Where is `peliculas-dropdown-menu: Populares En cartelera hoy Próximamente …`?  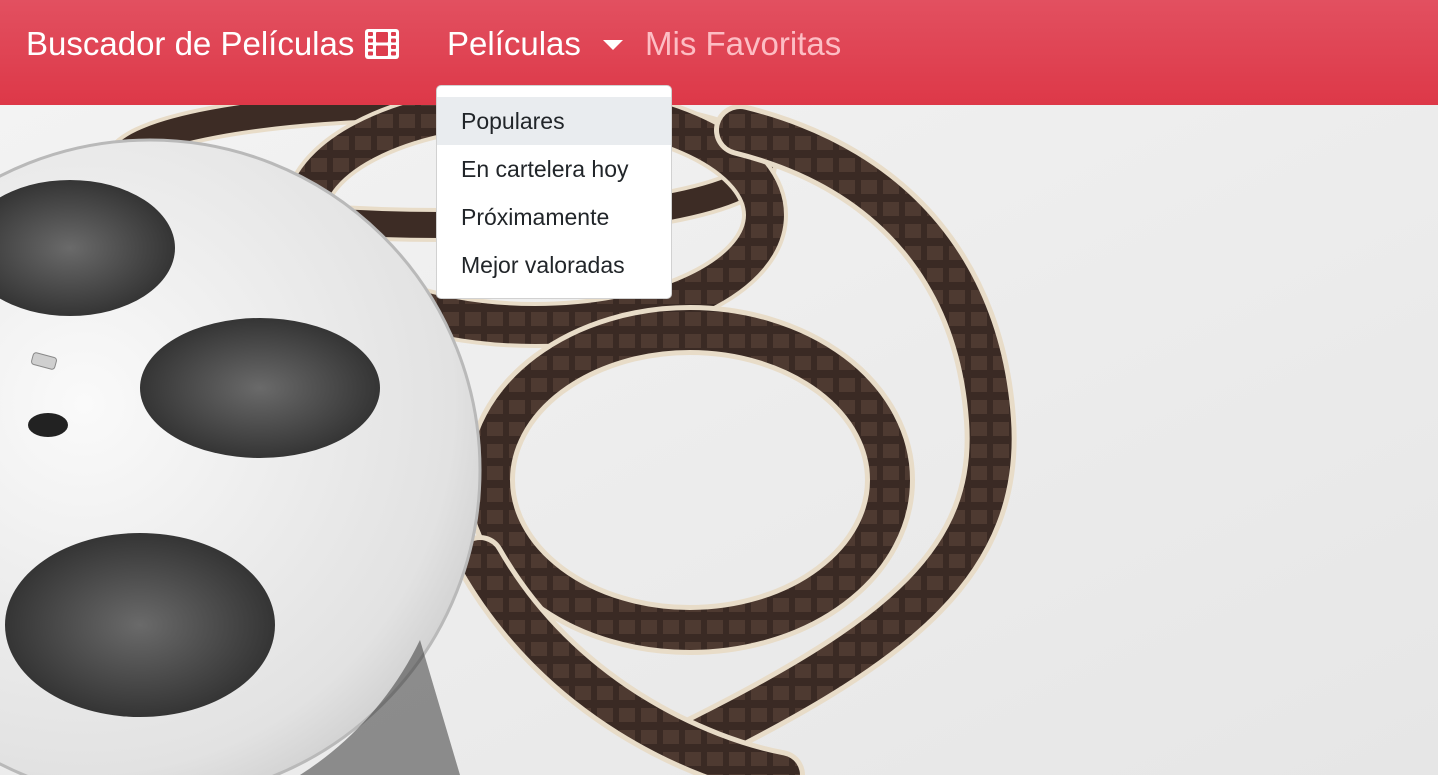
peliculas-dropdown-menu: Populares En cartelera hoy Próximamente … is located at coordinates (554, 192).